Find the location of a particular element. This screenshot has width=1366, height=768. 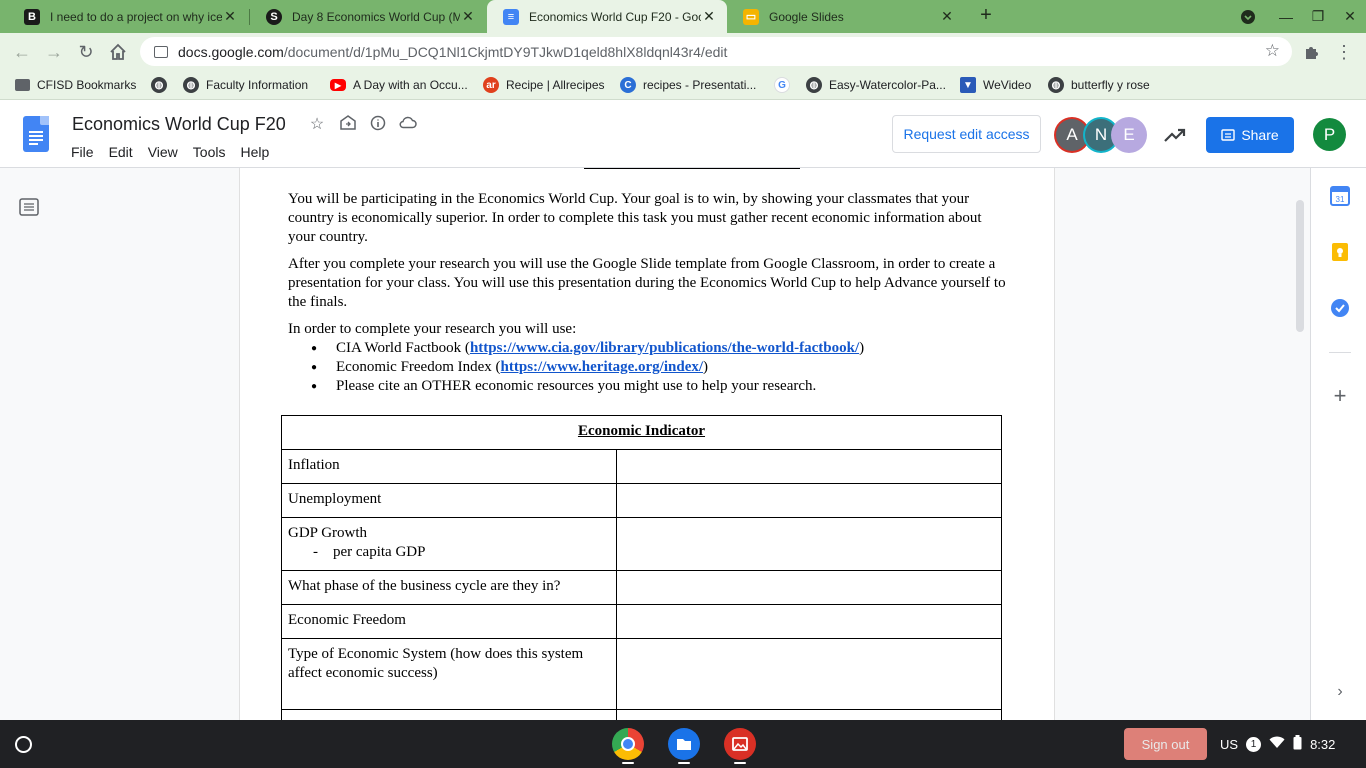

document-details-icon is located at coordinates (378, 125).